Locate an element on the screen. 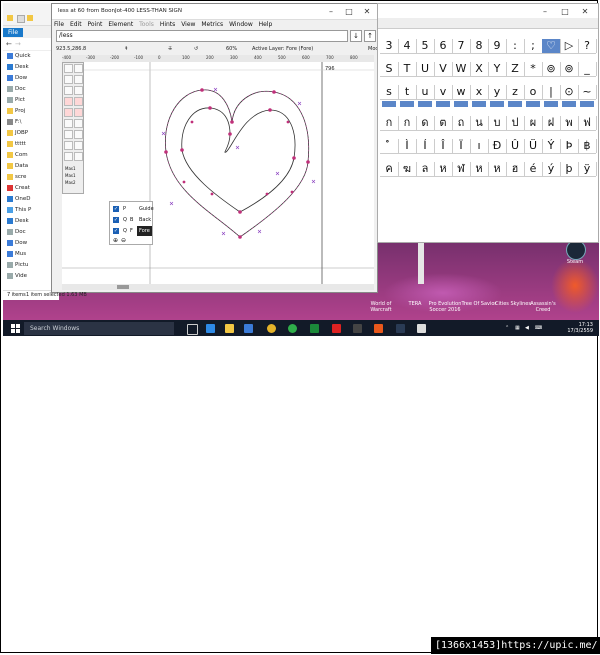 The image size is (600, 655). glyph-cell: Ü is located at coordinates (533, 146).